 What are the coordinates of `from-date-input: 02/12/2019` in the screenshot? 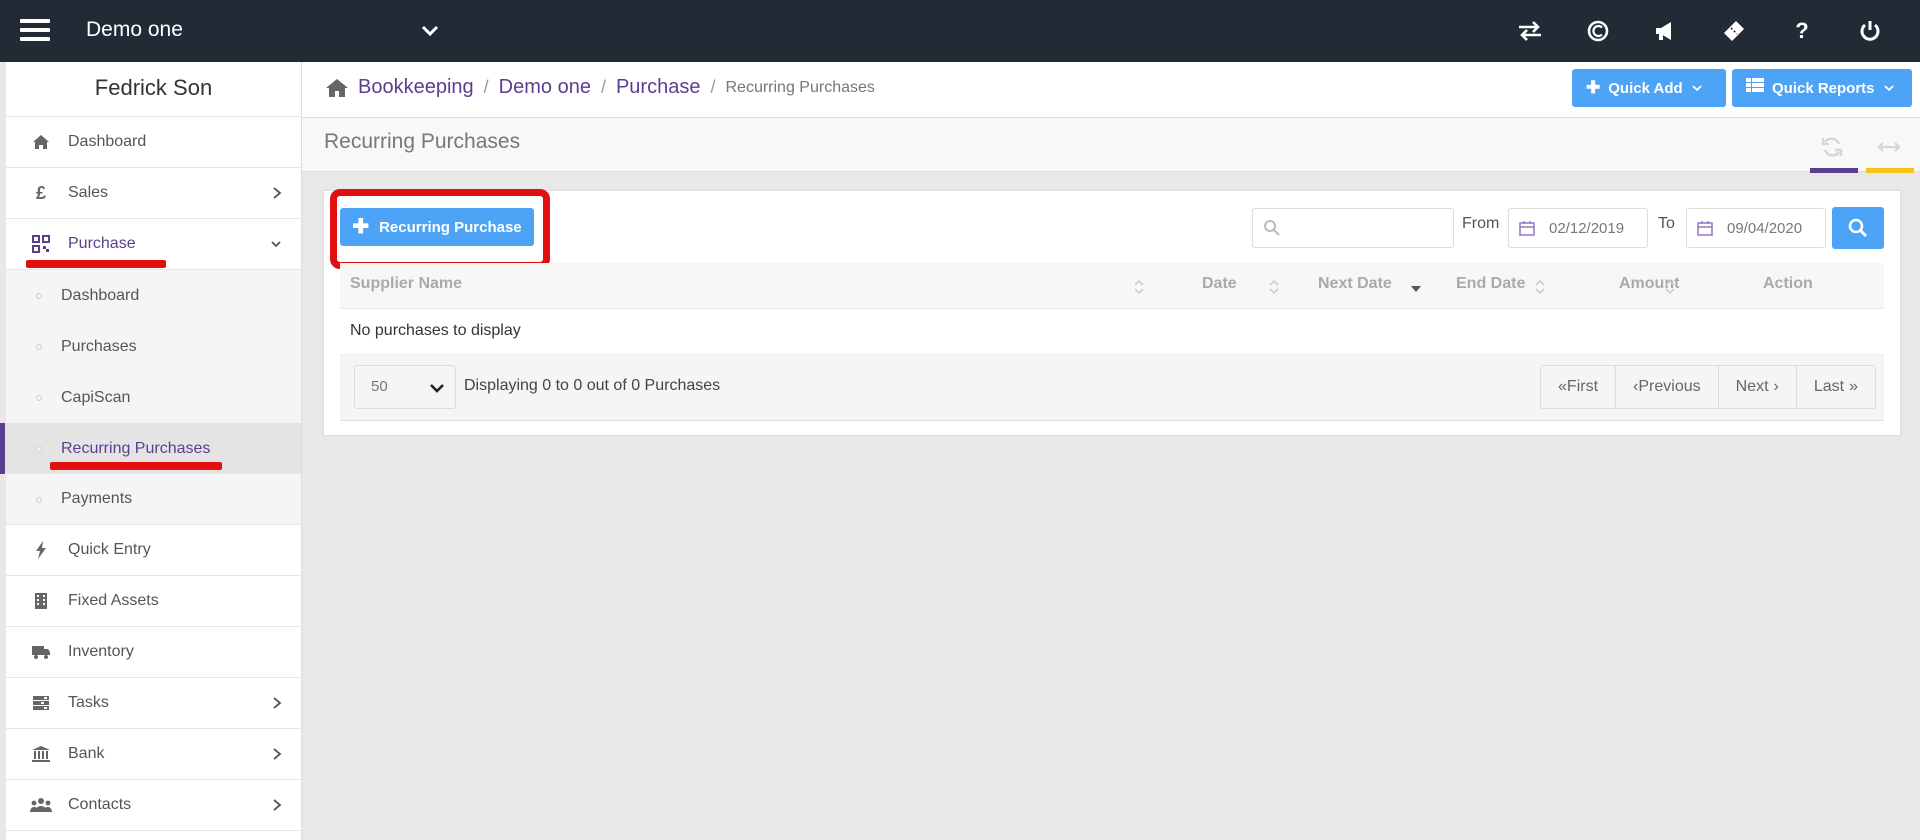 It's located at (1578, 228).